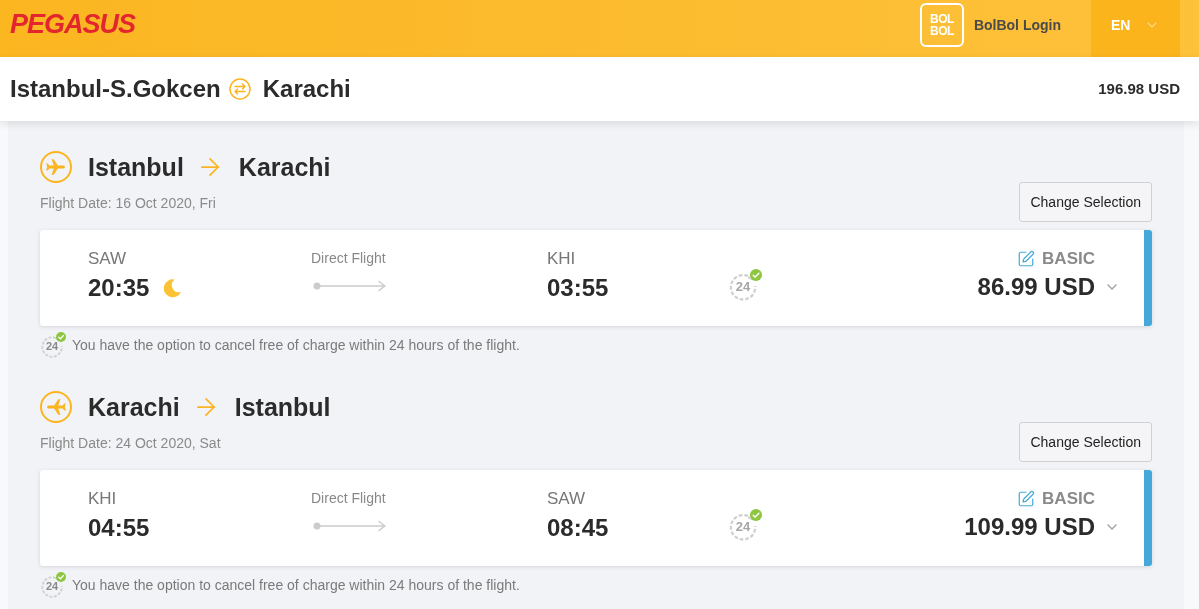 The width and height of the screenshot is (1199, 609). I want to click on fare-price: 86.99 USD, so click(1036, 287).